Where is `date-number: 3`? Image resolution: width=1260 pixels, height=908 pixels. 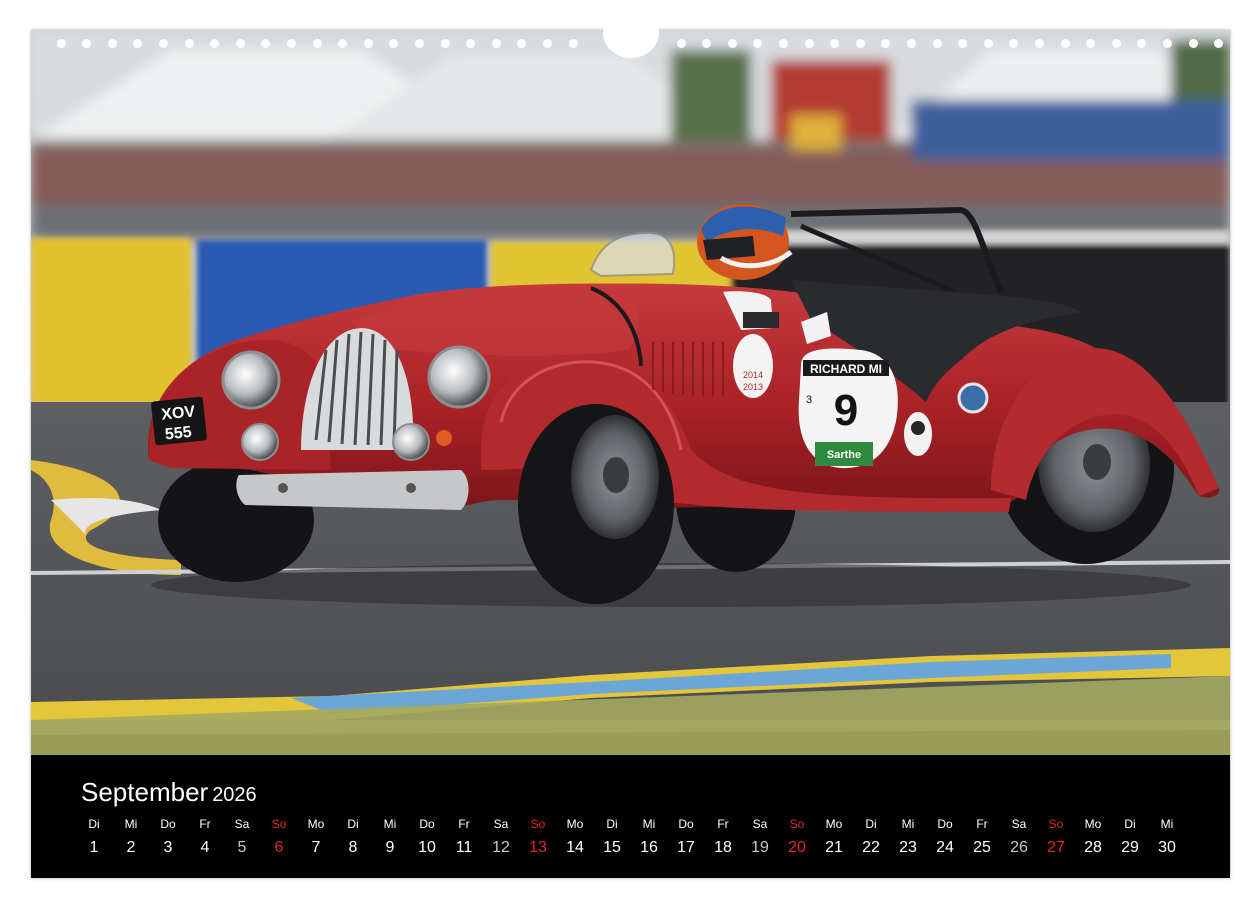 date-number: 3 is located at coordinates (168, 847).